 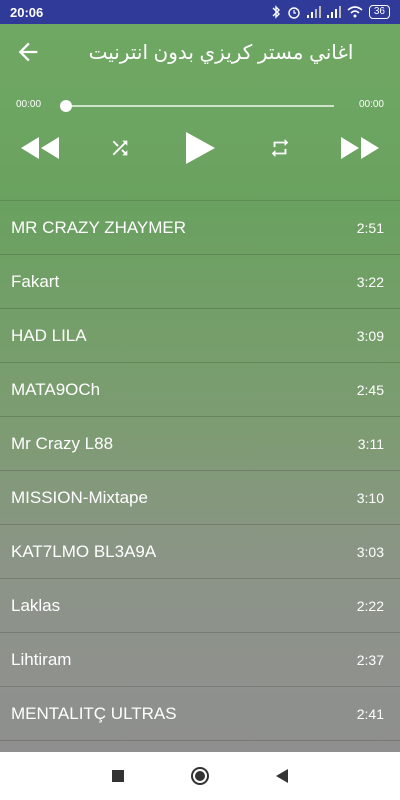 I want to click on track-name: Fakart, so click(x=35, y=281).